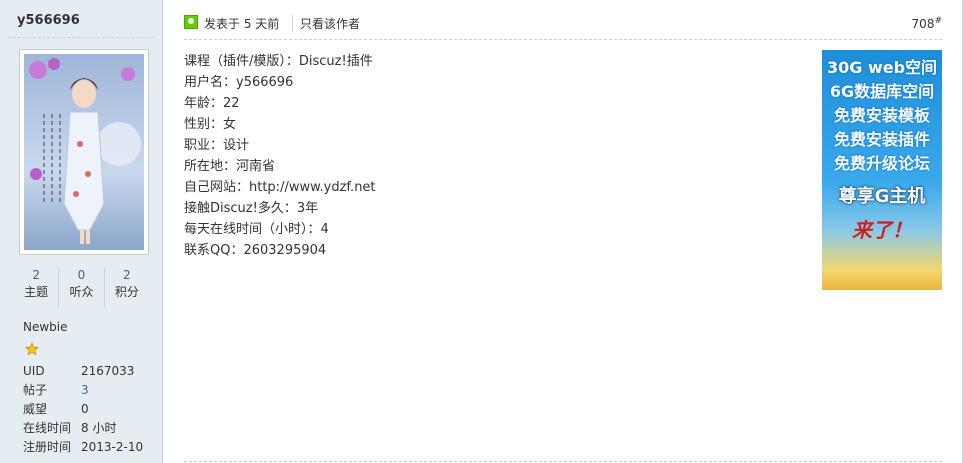 This screenshot has height=463, width=963. Describe the element at coordinates (256, 229) in the screenshot. I see `content-line: 每天在线时间（小时）：4` at that location.